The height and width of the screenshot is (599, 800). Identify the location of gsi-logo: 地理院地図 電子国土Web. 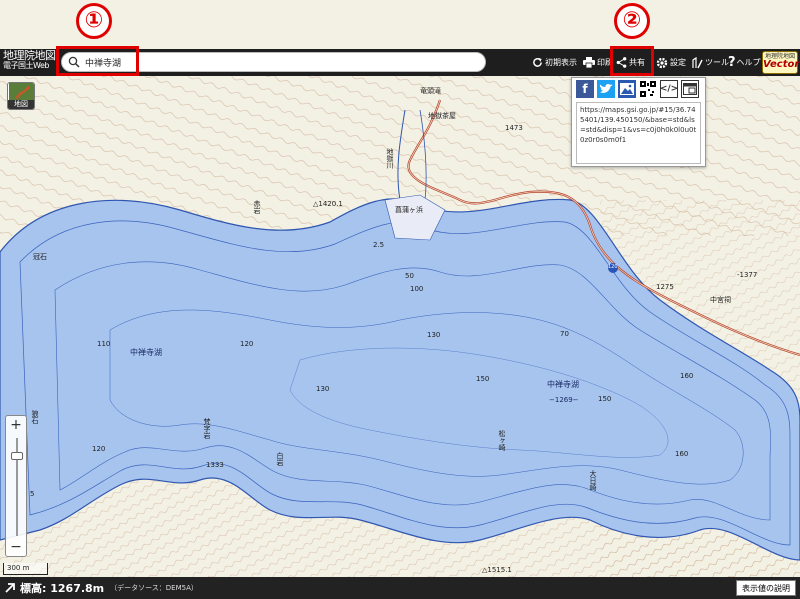
(28, 62).